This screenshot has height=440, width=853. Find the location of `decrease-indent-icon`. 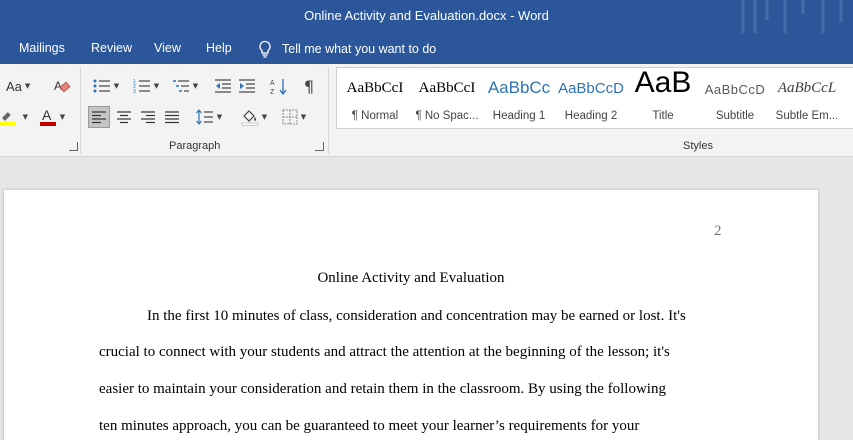

decrease-indent-icon is located at coordinates (223, 86).